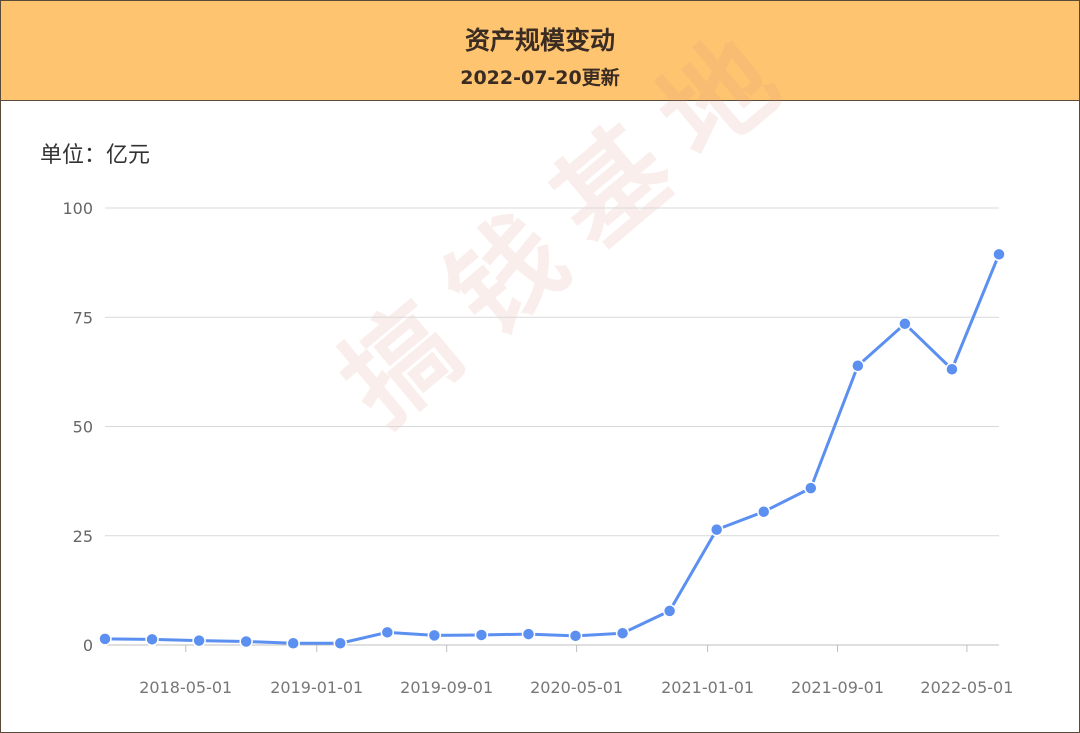  What do you see at coordinates (83, 536) in the screenshot?
I see `y-tick-label: 25` at bounding box center [83, 536].